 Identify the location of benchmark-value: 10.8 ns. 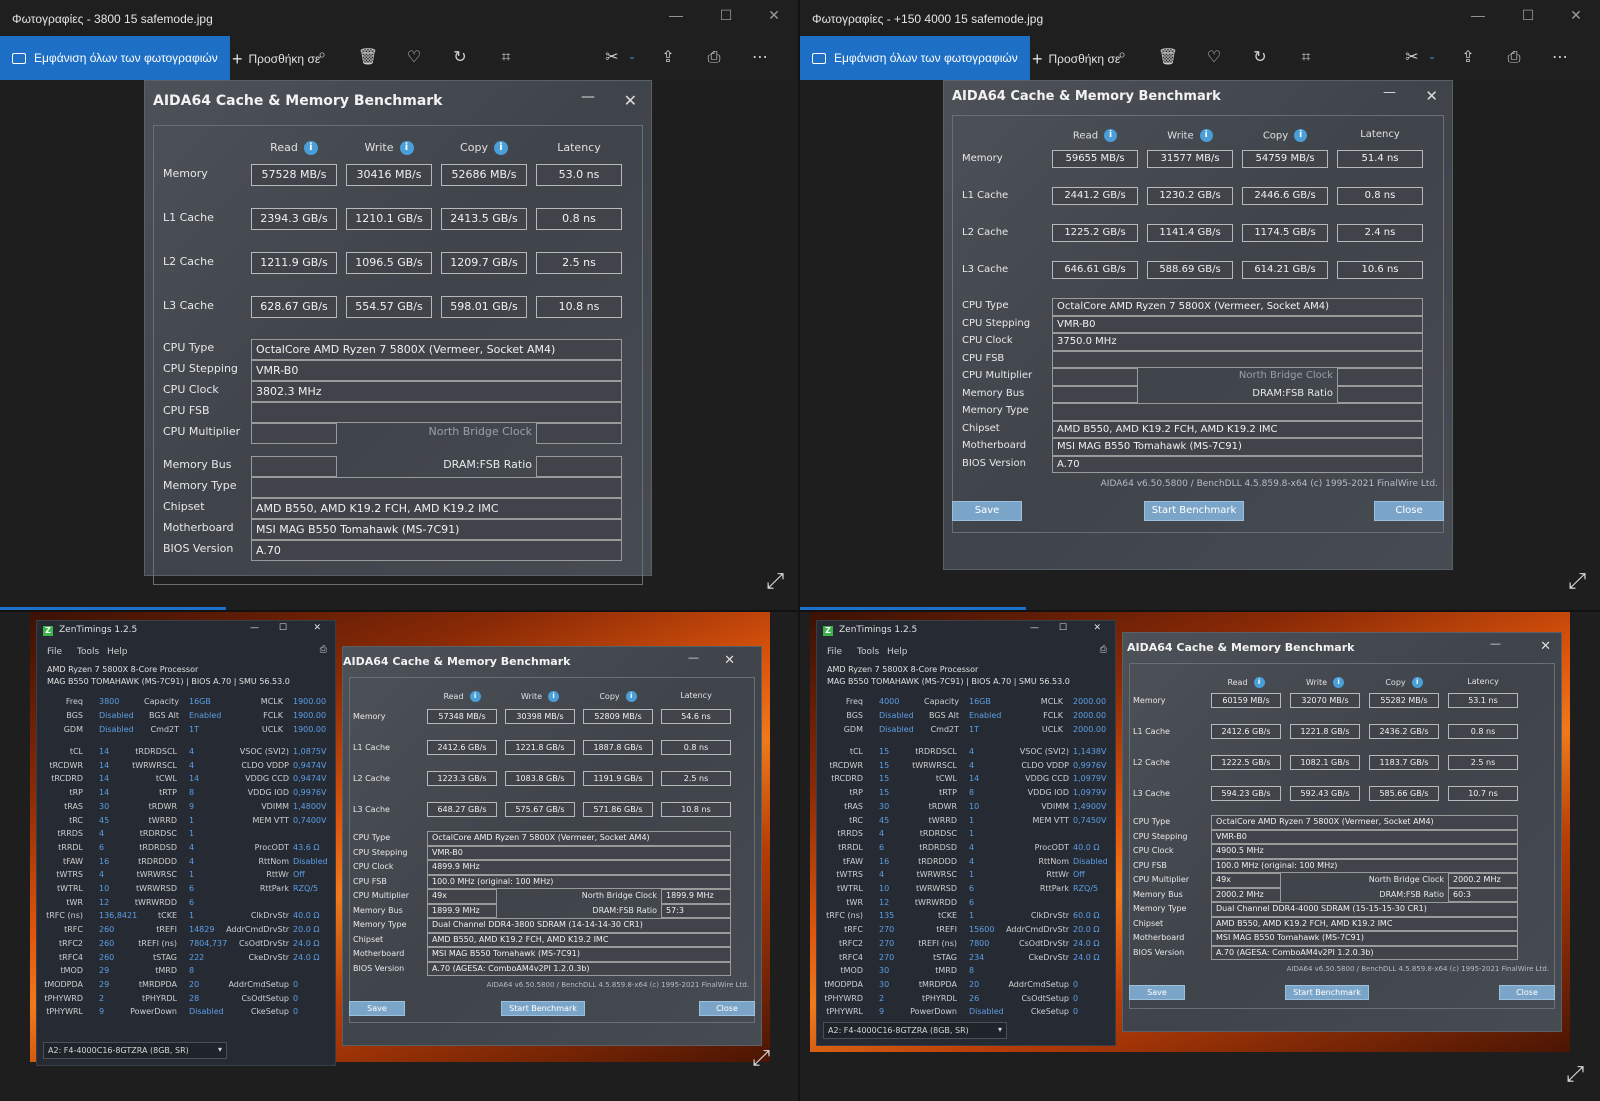
(579, 307).